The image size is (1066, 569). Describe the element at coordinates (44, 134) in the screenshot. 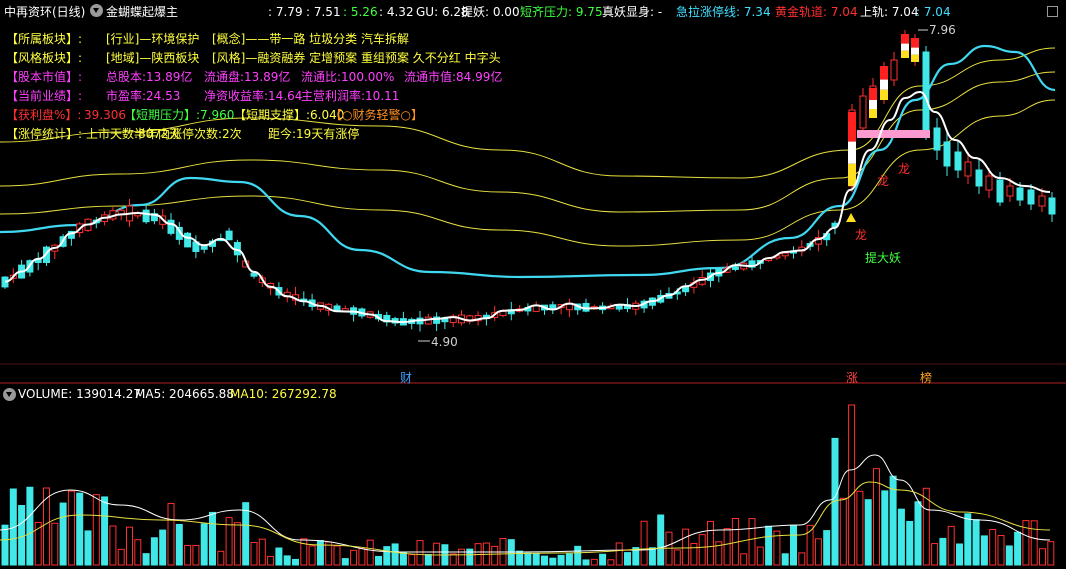

I see `info-row-label: 【涨停统计】:` at that location.